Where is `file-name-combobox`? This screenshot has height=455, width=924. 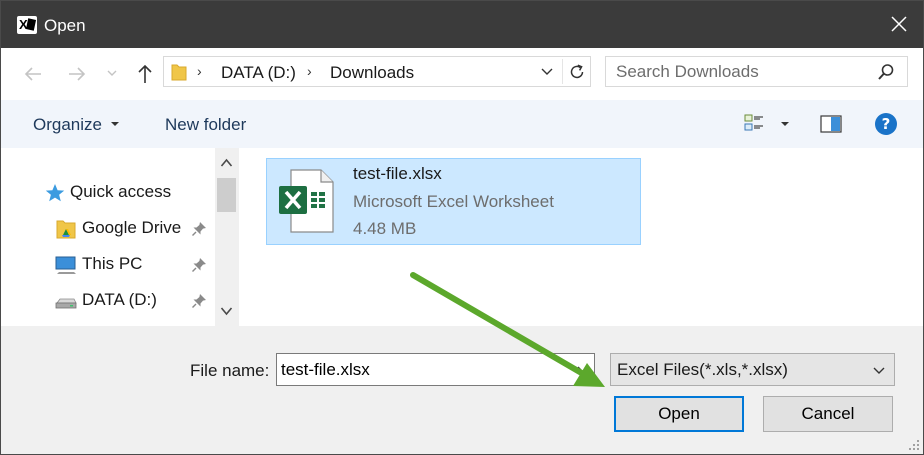
file-name-combobox is located at coordinates (435, 369).